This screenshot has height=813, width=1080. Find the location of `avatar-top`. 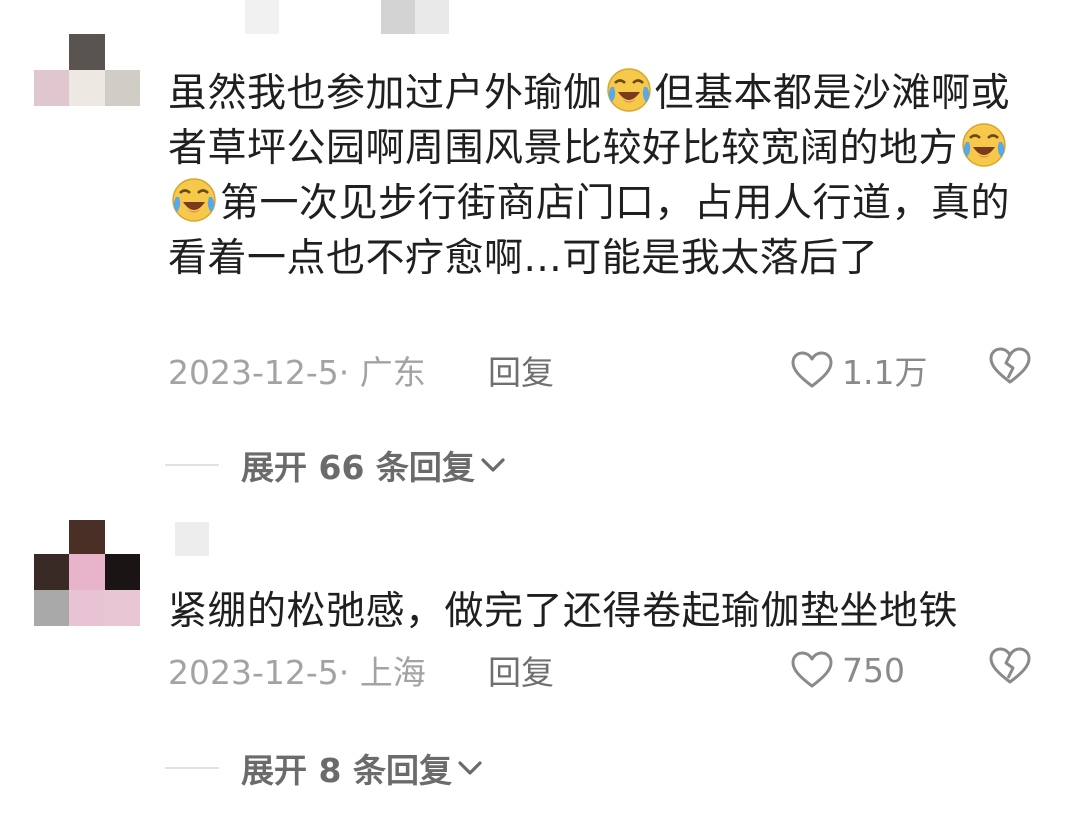

avatar-top is located at coordinates (87, 538).